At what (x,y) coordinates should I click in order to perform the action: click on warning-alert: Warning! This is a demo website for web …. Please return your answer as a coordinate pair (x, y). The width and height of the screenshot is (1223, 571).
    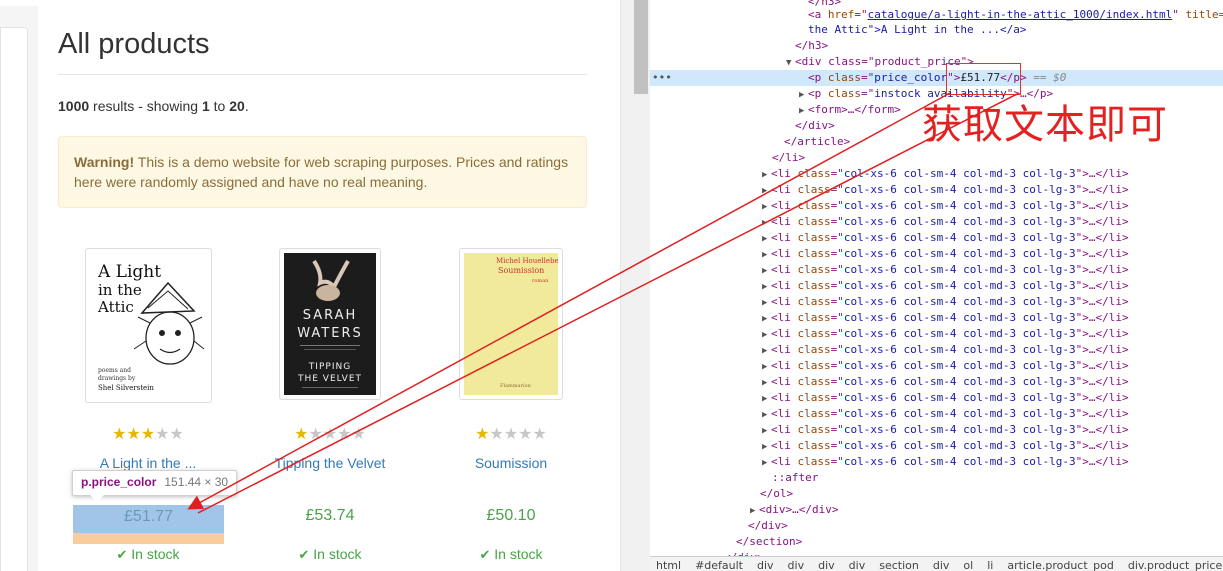
    Looking at the image, I should click on (322, 172).